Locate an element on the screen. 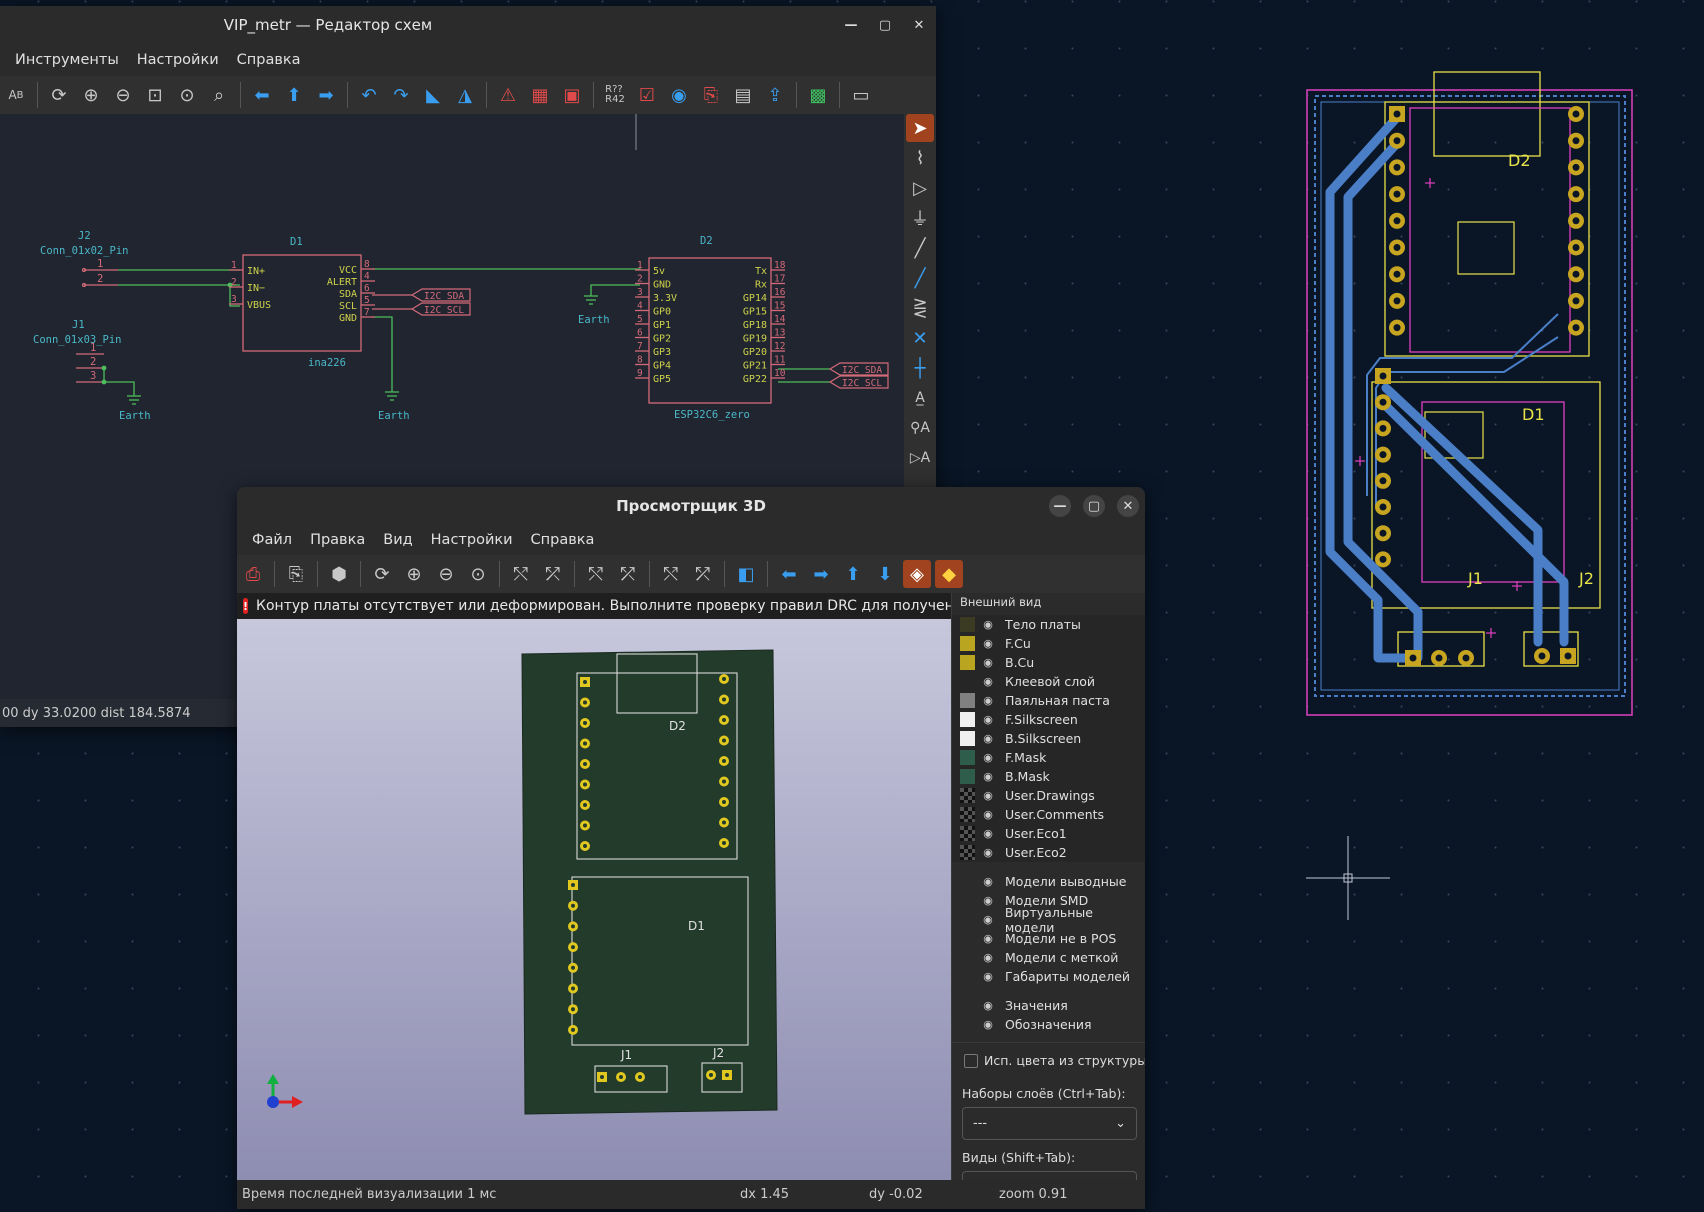 The image size is (1704, 1212). layer-row: ◉ User.Comments is located at coordinates (1048, 814).